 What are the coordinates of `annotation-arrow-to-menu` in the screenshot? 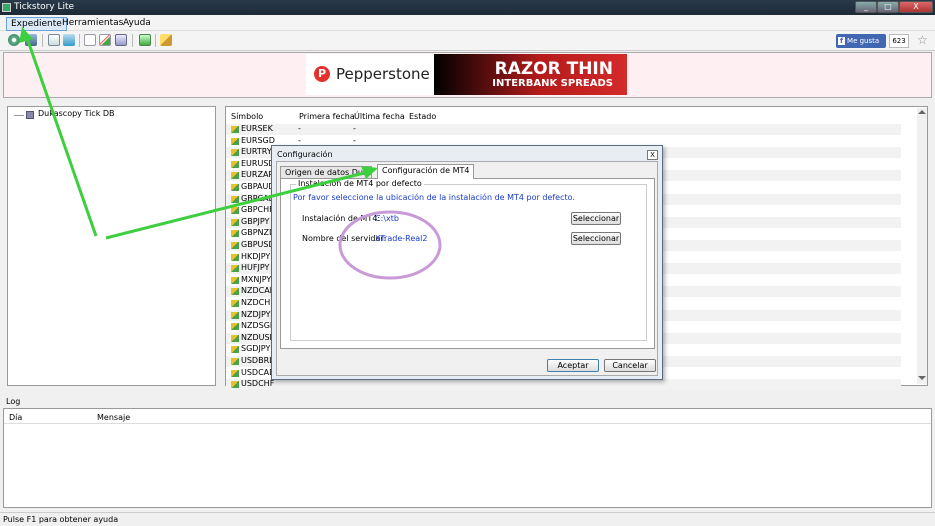 It's located at (61, 137).